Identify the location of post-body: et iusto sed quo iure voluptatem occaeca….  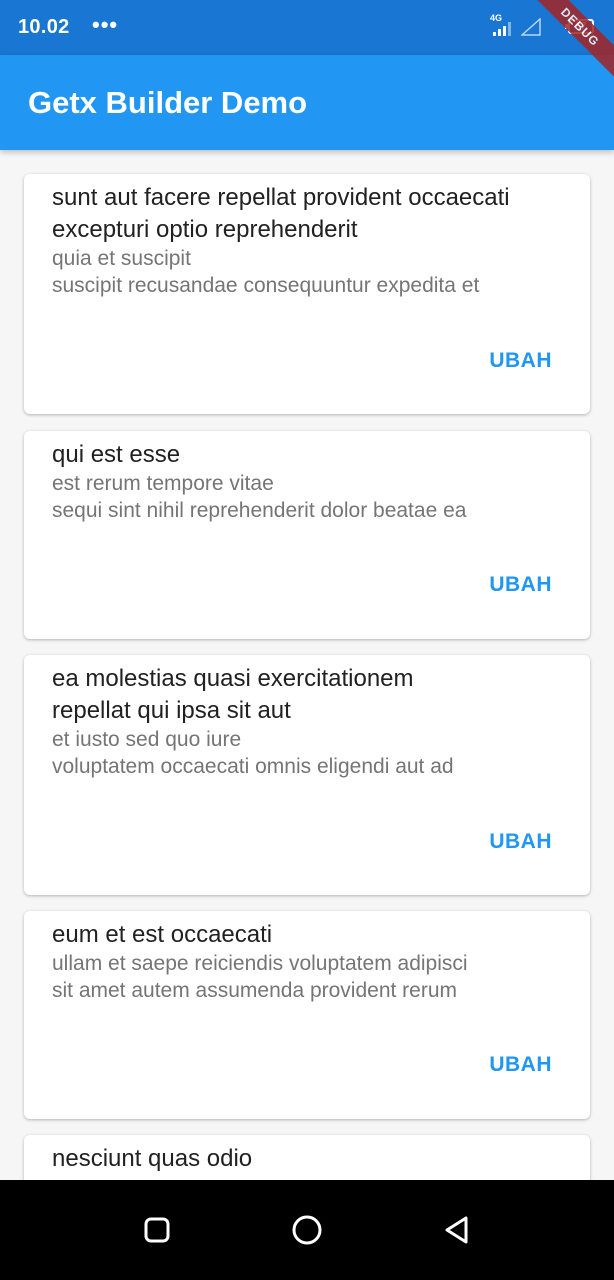
(253, 753).